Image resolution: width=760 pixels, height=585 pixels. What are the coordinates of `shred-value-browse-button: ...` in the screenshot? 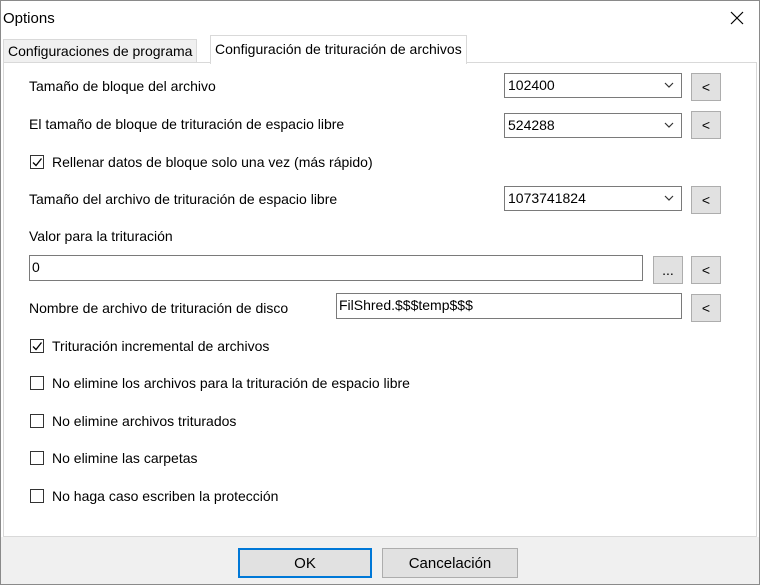 It's located at (668, 270).